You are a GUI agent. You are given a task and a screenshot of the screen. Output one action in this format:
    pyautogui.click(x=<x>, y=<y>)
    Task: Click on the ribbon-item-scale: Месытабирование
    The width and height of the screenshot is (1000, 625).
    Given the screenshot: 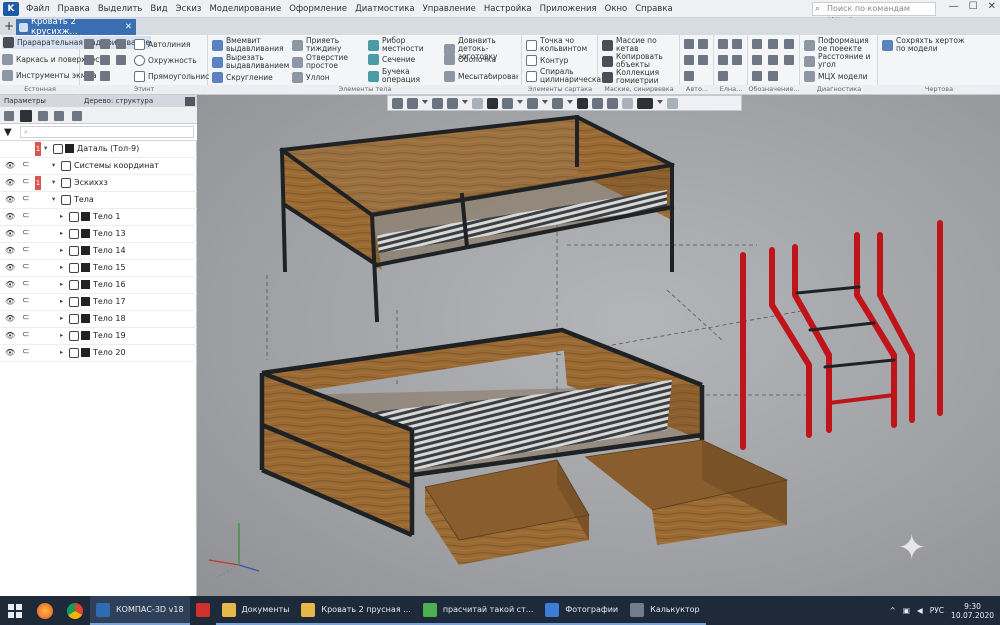 What is the action you would take?
    pyautogui.click(x=481, y=76)
    